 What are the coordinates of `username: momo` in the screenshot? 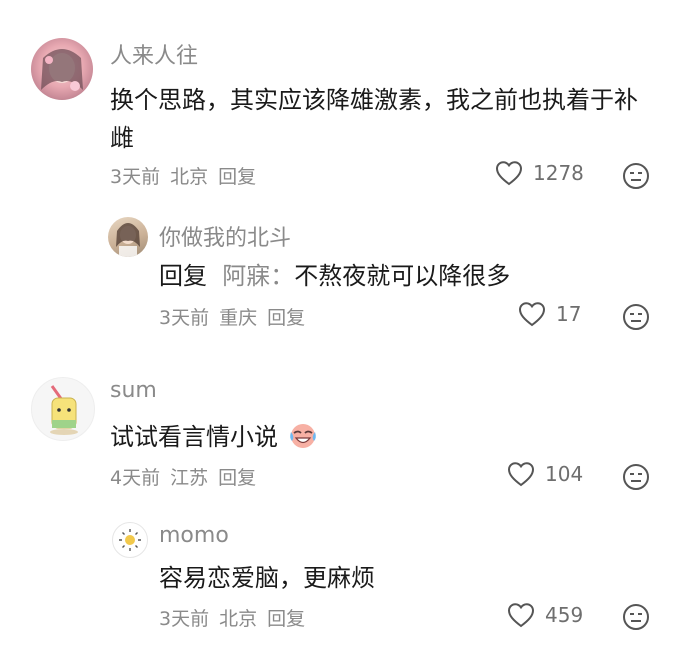 It's located at (194, 535).